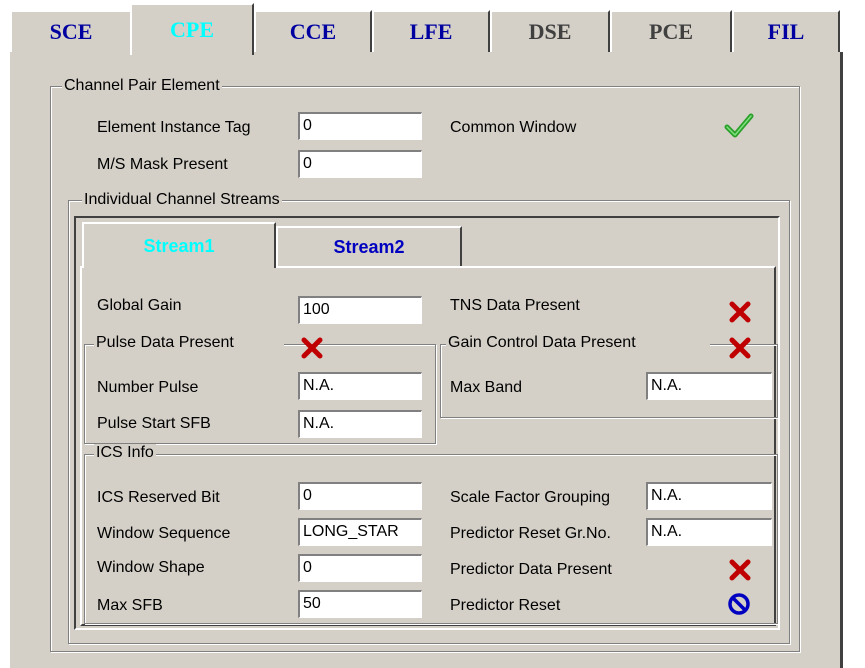 The height and width of the screenshot is (668, 865). What do you see at coordinates (179, 245) in the screenshot?
I see `tab-stream1: Stream1` at bounding box center [179, 245].